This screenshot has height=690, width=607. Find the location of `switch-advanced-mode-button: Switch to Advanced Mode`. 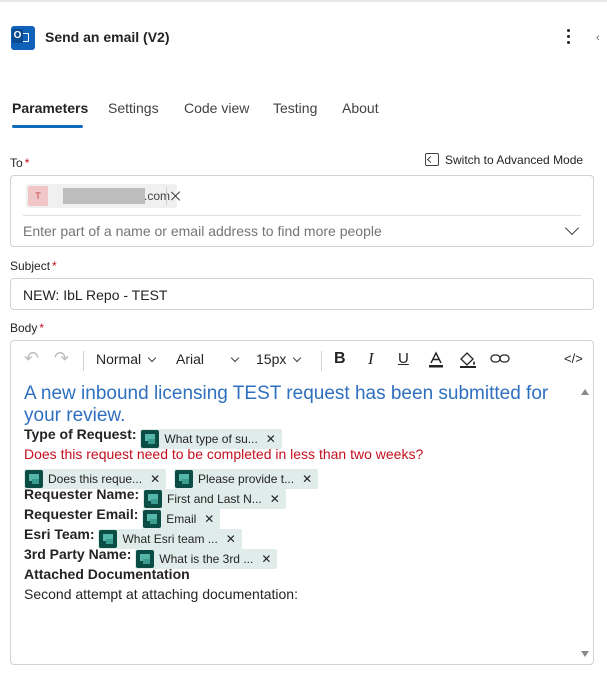

switch-advanced-mode-button: Switch to Advanced Mode is located at coordinates (504, 160).